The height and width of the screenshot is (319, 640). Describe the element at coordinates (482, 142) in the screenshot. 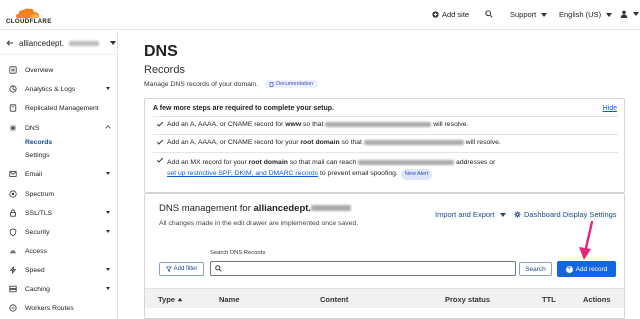

I see `step-text-part: will resolve.` at that location.